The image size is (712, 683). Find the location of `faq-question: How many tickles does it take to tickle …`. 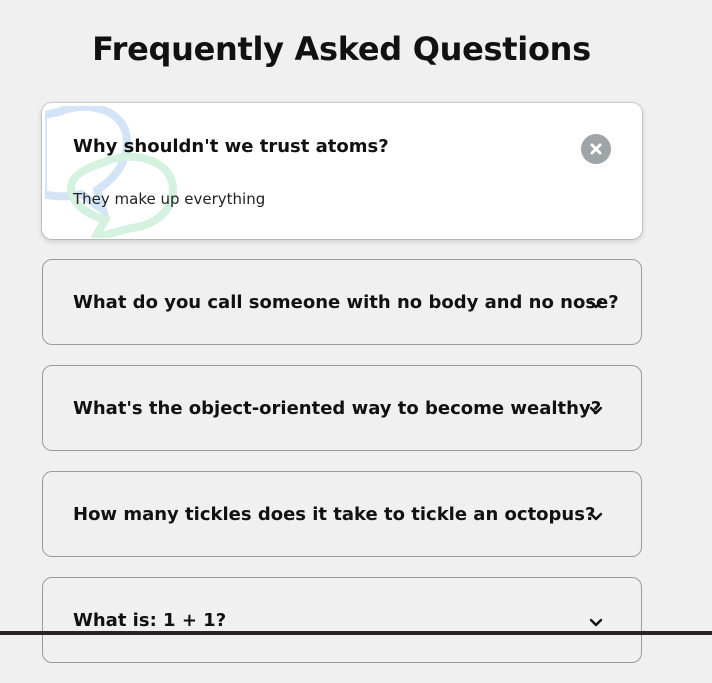

faq-question: How many tickles does it take to tickle … is located at coordinates (334, 514).